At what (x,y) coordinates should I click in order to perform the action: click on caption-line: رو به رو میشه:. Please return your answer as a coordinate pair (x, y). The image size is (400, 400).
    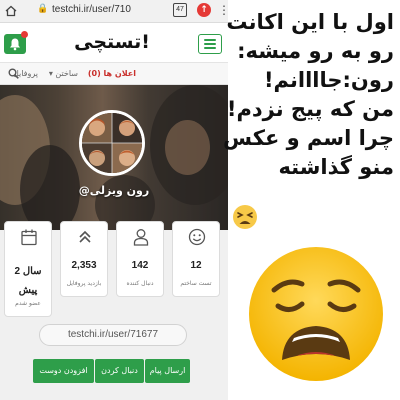
    Looking at the image, I should click on (315, 51).